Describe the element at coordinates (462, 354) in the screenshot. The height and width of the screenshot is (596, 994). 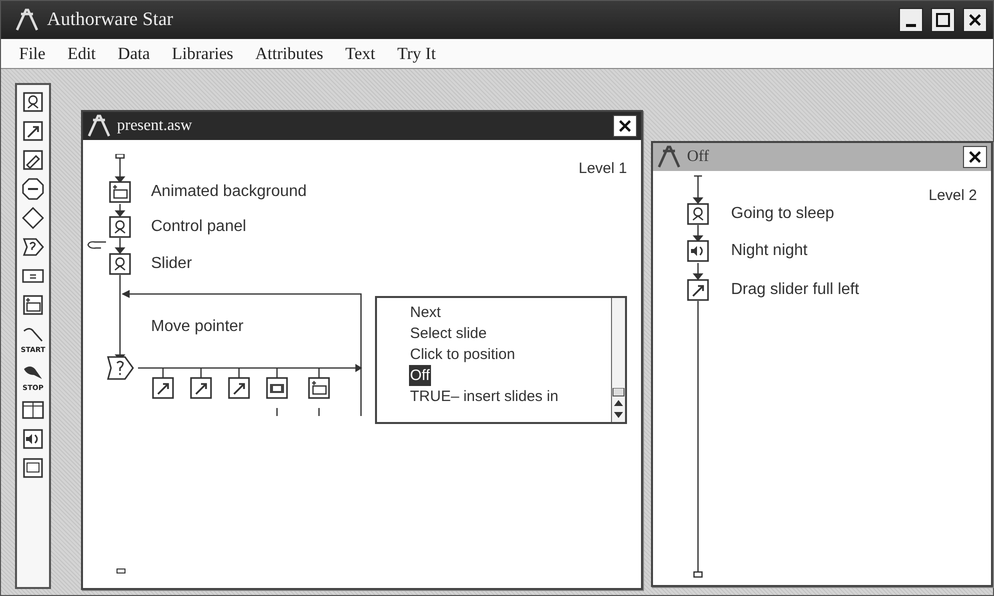
I see `list-item: Click to position` at that location.